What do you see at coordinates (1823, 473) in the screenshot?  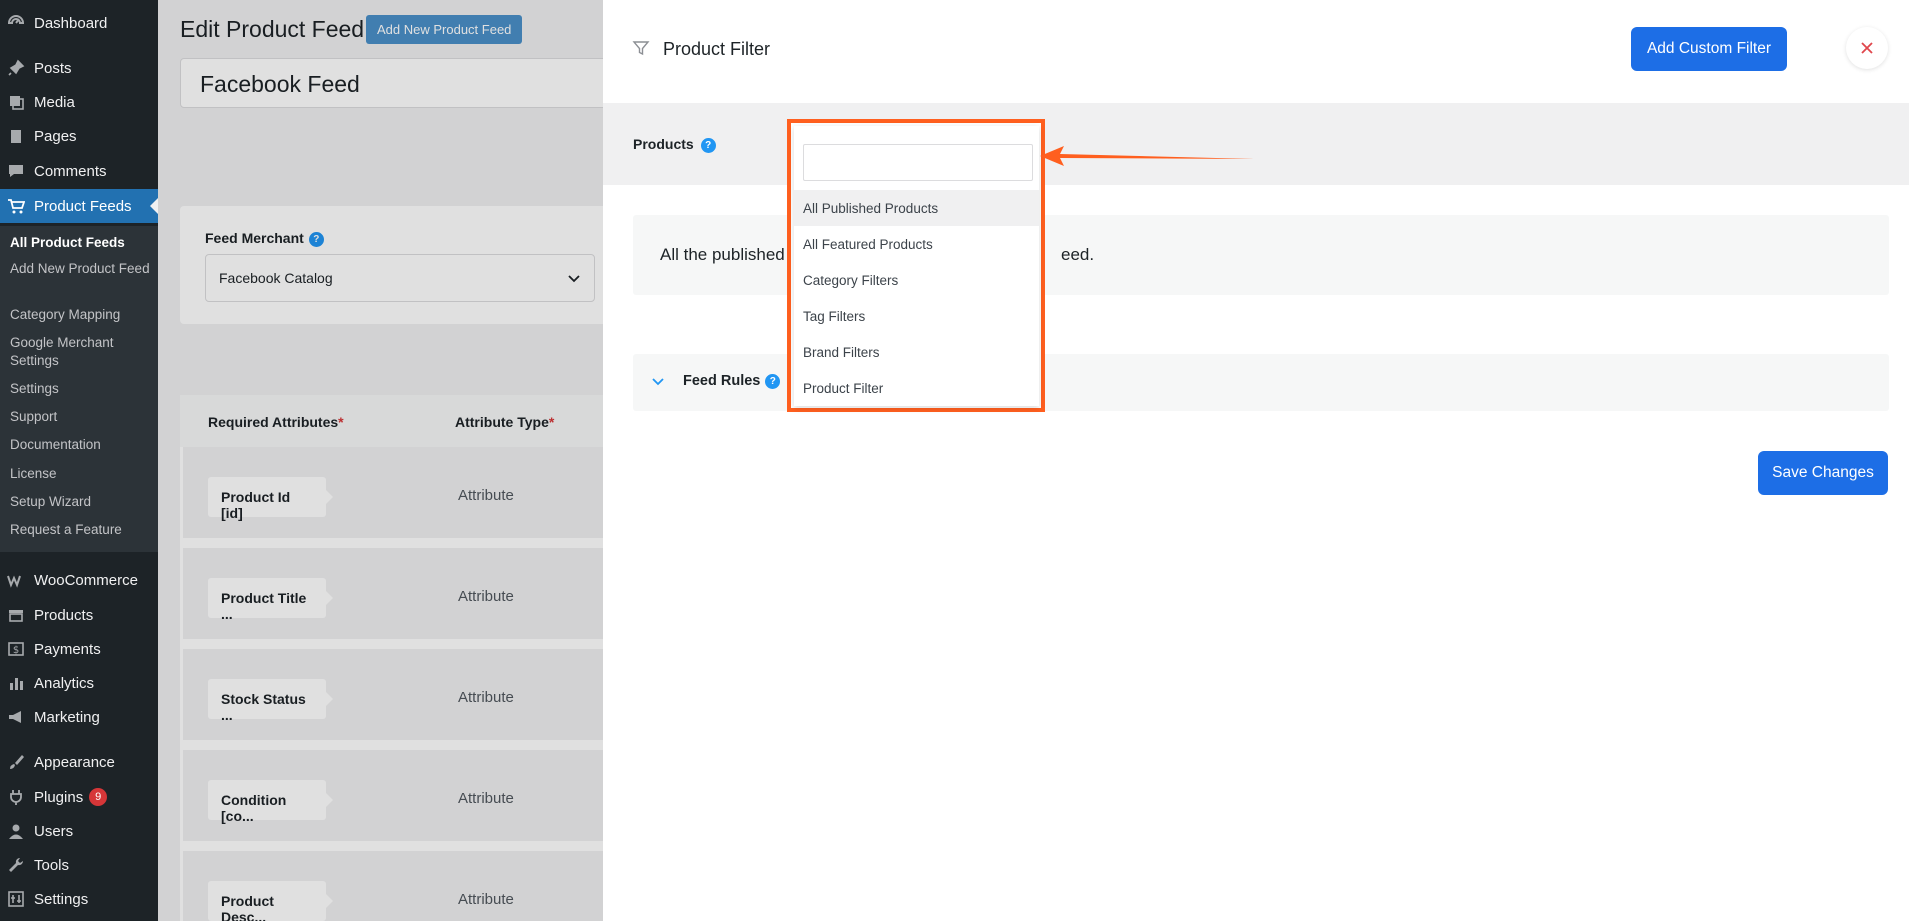 I see `save-changes-button: Save Changes` at bounding box center [1823, 473].